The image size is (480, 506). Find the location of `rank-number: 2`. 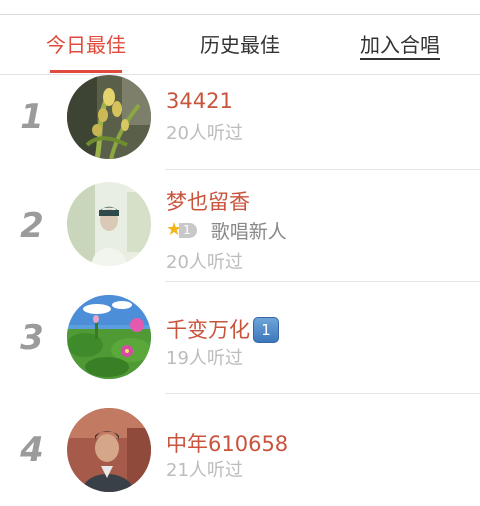

rank-number: 2 is located at coordinates (32, 226).